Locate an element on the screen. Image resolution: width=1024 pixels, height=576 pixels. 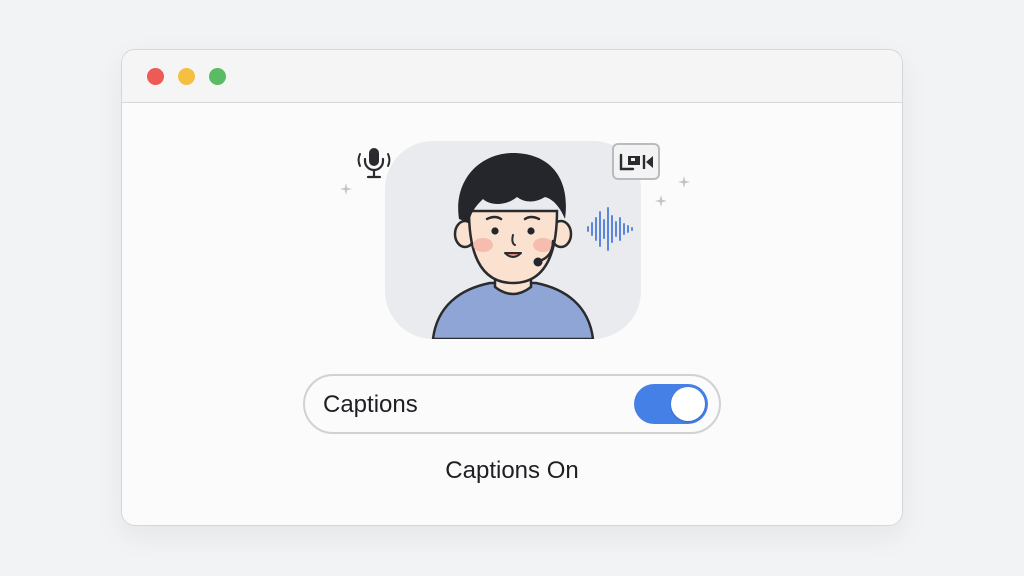
title-bar is located at coordinates (512, 76).